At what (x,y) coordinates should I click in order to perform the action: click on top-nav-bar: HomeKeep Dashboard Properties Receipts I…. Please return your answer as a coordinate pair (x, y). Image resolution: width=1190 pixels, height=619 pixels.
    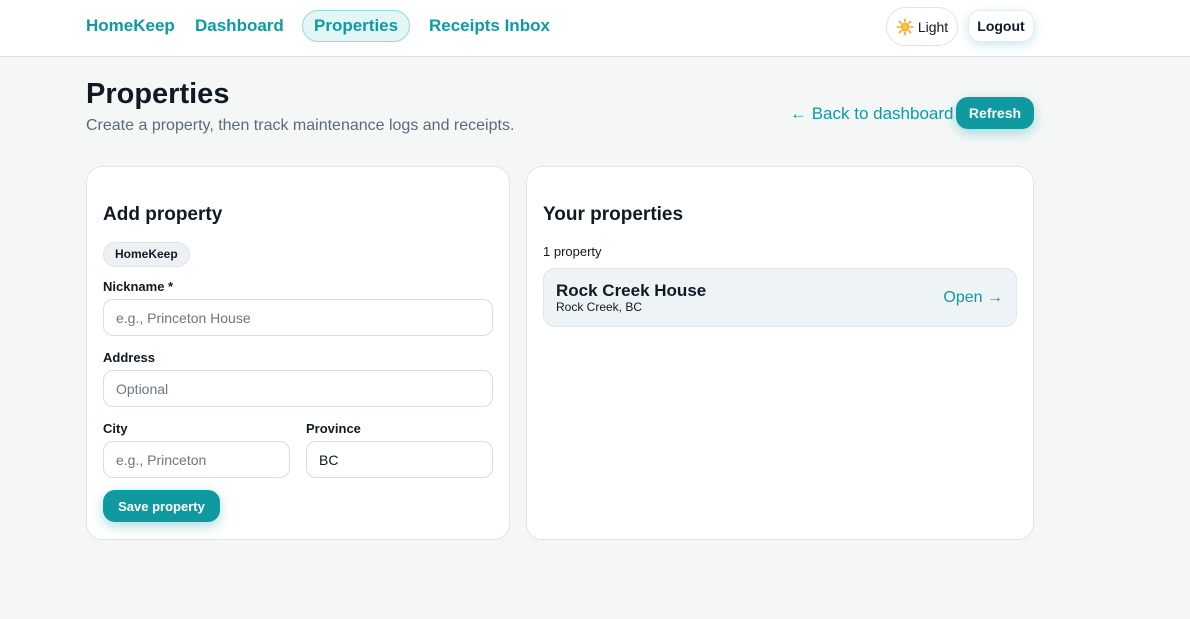
    Looking at the image, I should click on (595, 28).